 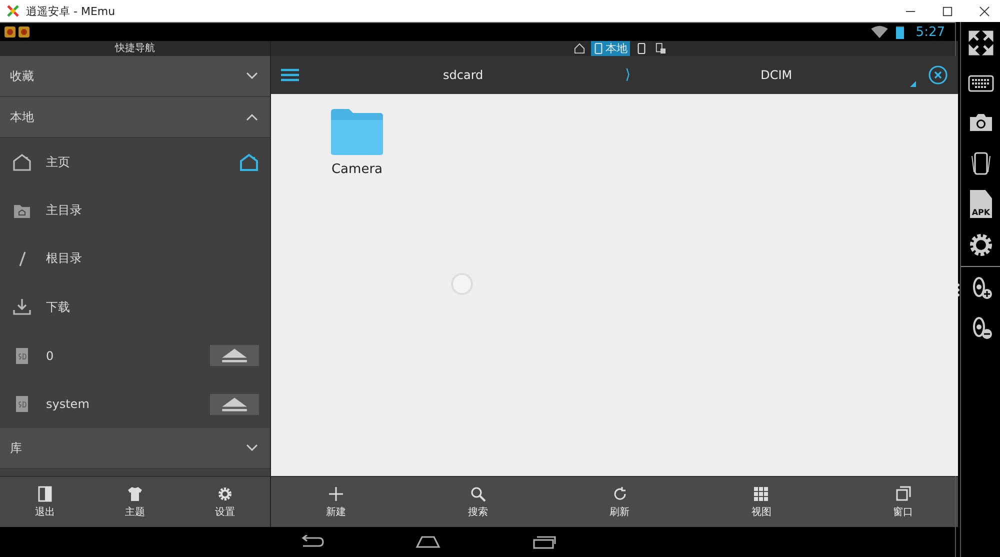 I want to click on search-icon, so click(x=478, y=494).